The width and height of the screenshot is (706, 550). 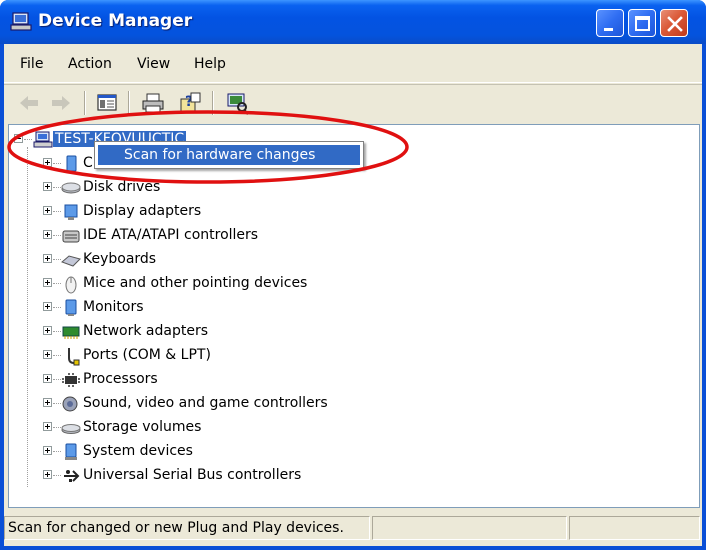 What do you see at coordinates (70, 404) in the screenshot?
I see `sound-icon` at bounding box center [70, 404].